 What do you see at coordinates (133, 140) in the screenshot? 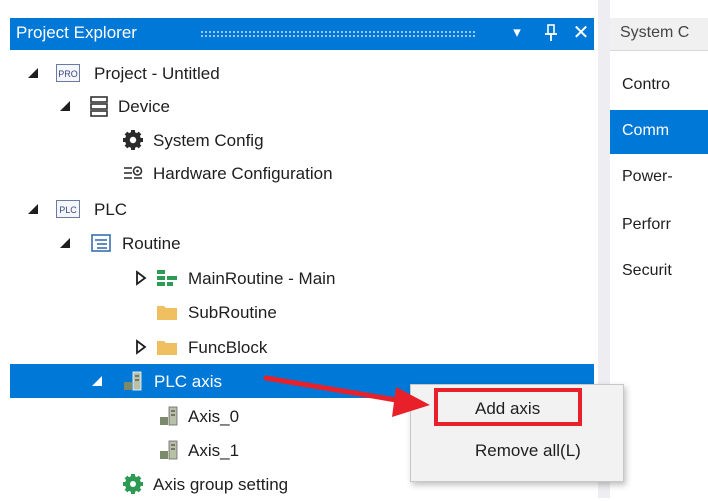
I see `gear-icon` at bounding box center [133, 140].